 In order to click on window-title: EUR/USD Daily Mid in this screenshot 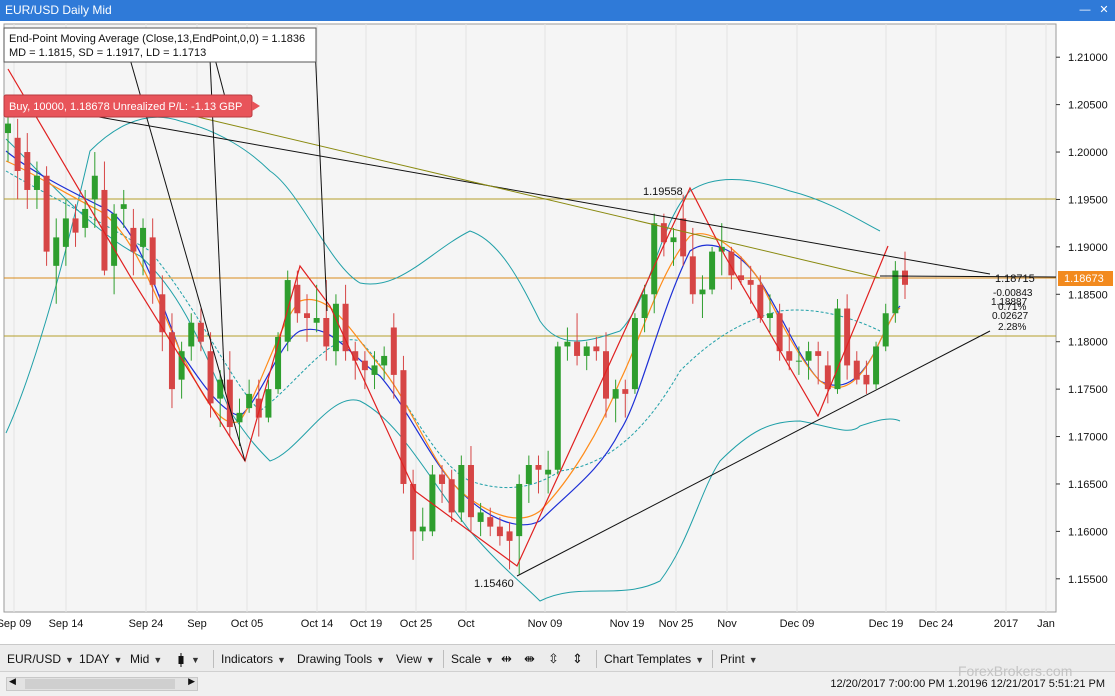, I will do `click(58, 10)`.